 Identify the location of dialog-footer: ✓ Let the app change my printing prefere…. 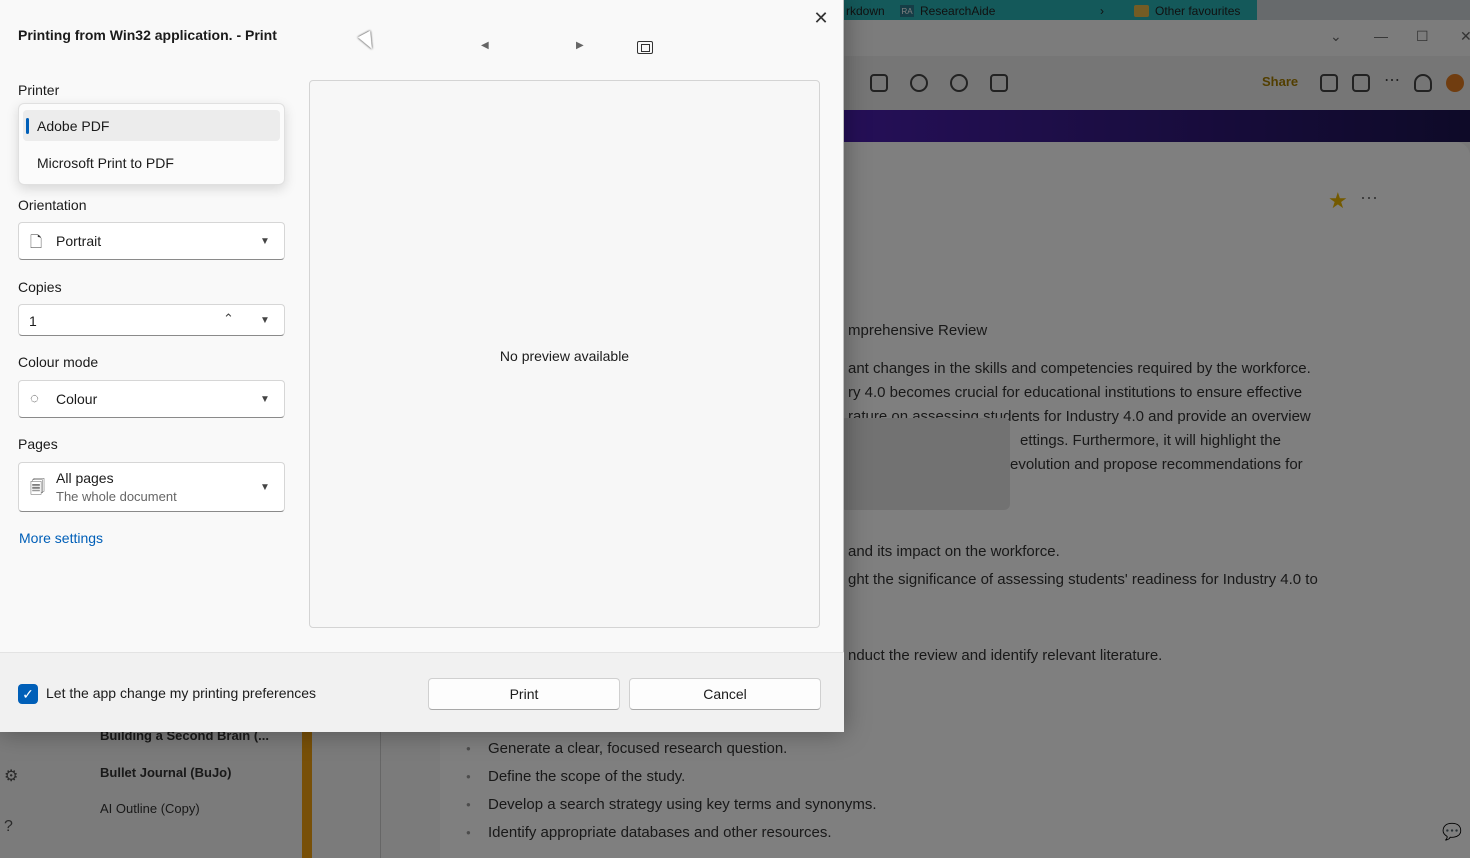
(422, 692).